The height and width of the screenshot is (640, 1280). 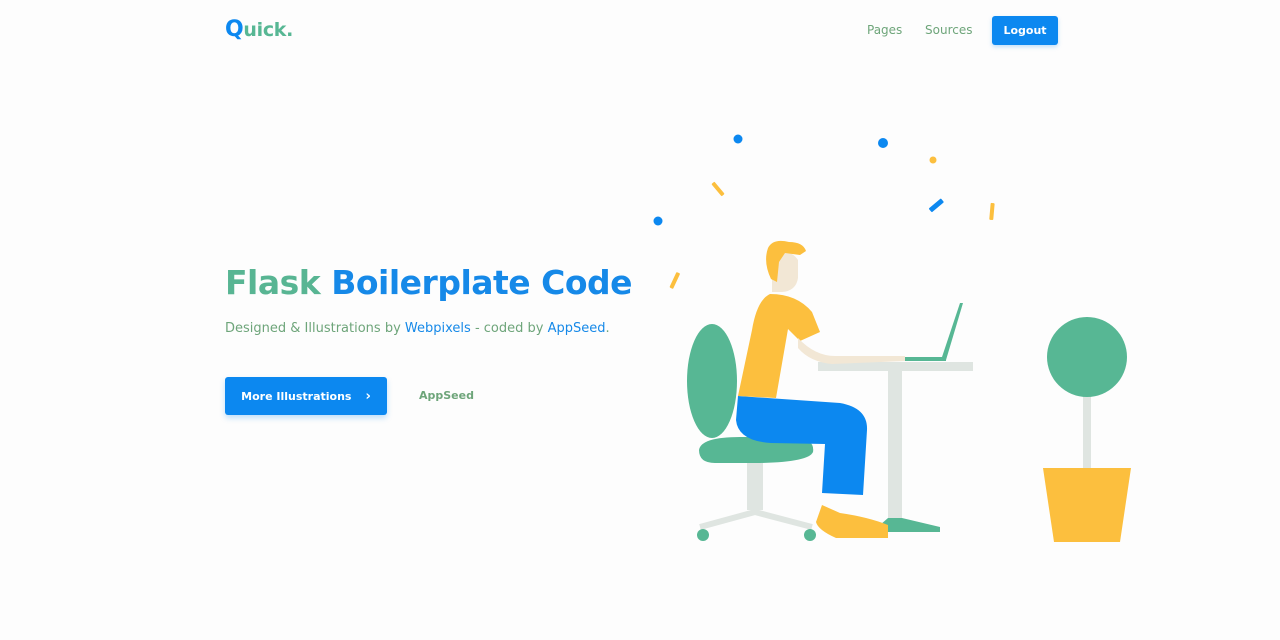 What do you see at coordinates (482, 282) in the screenshot?
I see `hero-title-part2: Boilerplate Code` at bounding box center [482, 282].